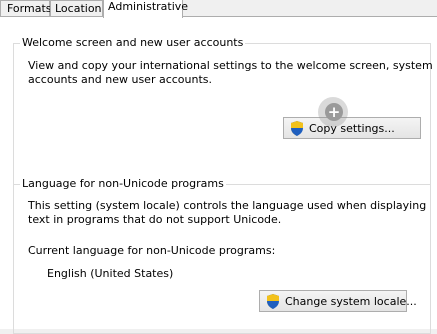 This screenshot has height=334, width=437. Describe the element at coordinates (120, 79) in the screenshot. I see `welcome-description-line2: accounts and new user accounts.` at that location.